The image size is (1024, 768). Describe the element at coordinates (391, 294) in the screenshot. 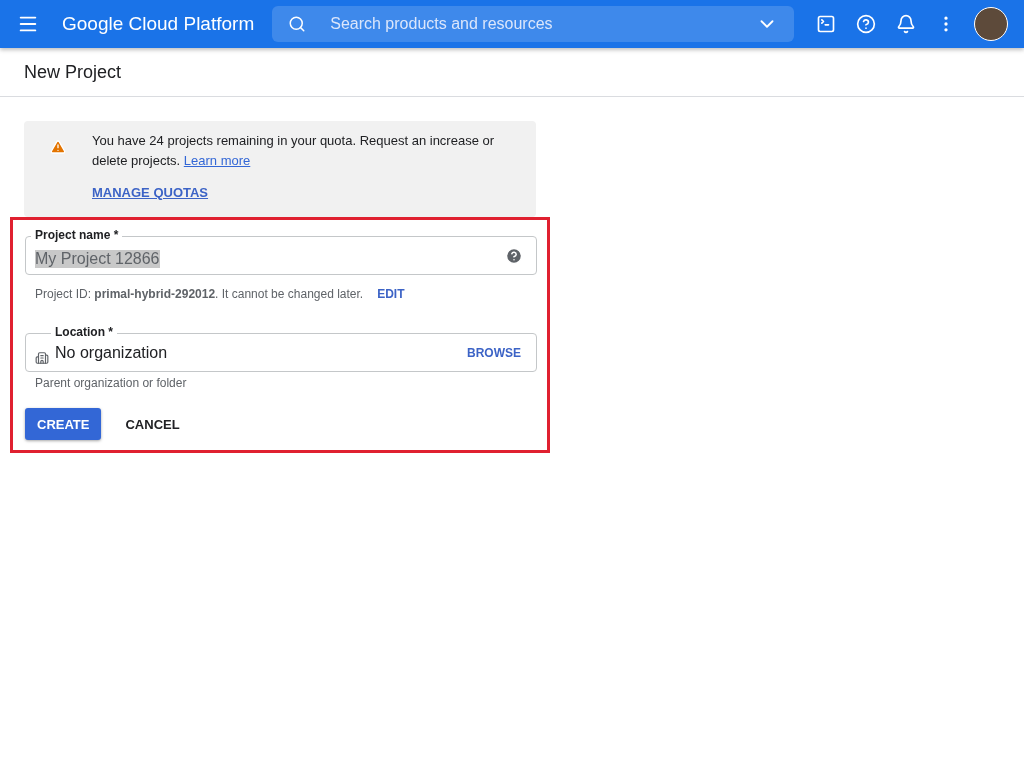

I see `edit-button: EDIT` at that location.